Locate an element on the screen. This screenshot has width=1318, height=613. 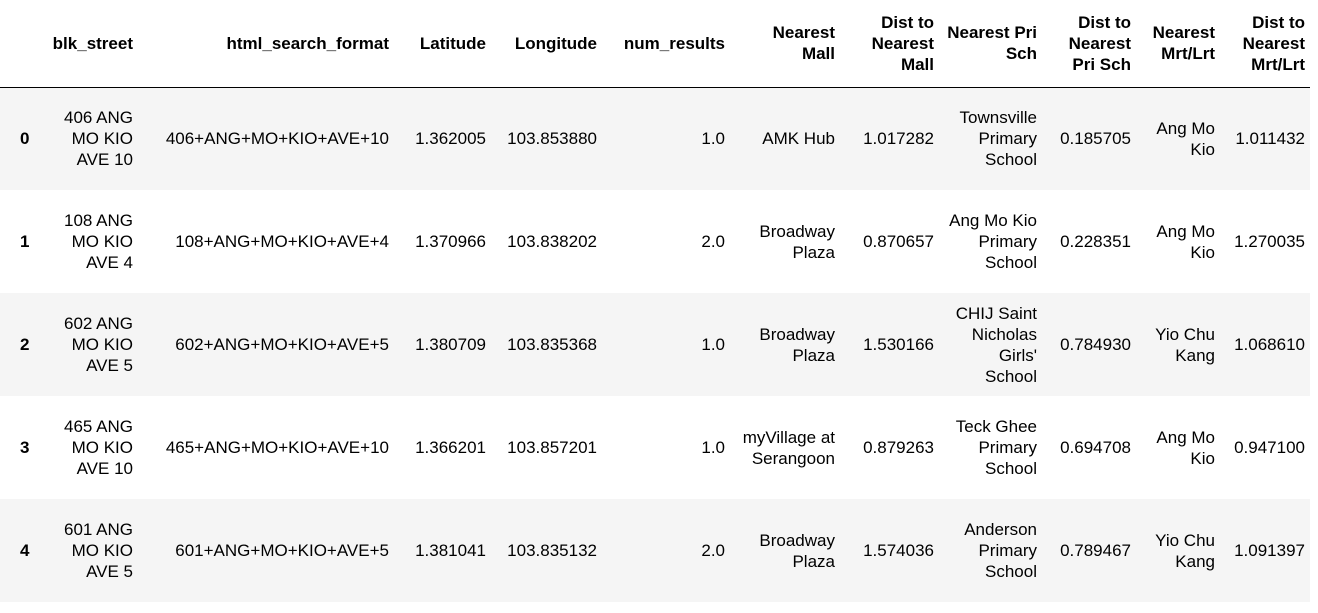
column-header-latitude: Latitude is located at coordinates (442, 44).